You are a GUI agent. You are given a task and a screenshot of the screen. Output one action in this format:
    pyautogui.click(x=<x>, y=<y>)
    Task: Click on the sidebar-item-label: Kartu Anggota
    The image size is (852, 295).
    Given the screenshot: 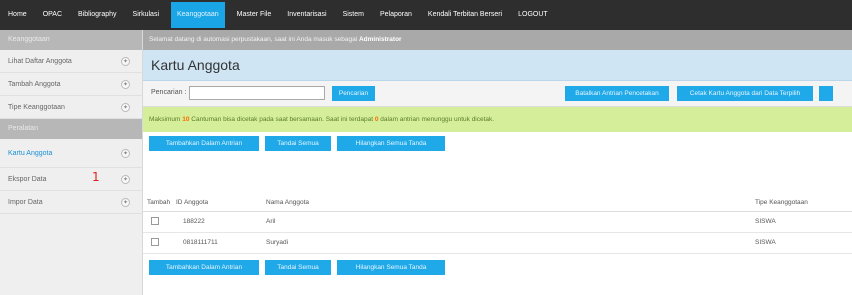 What is the action you would take?
    pyautogui.click(x=30, y=153)
    